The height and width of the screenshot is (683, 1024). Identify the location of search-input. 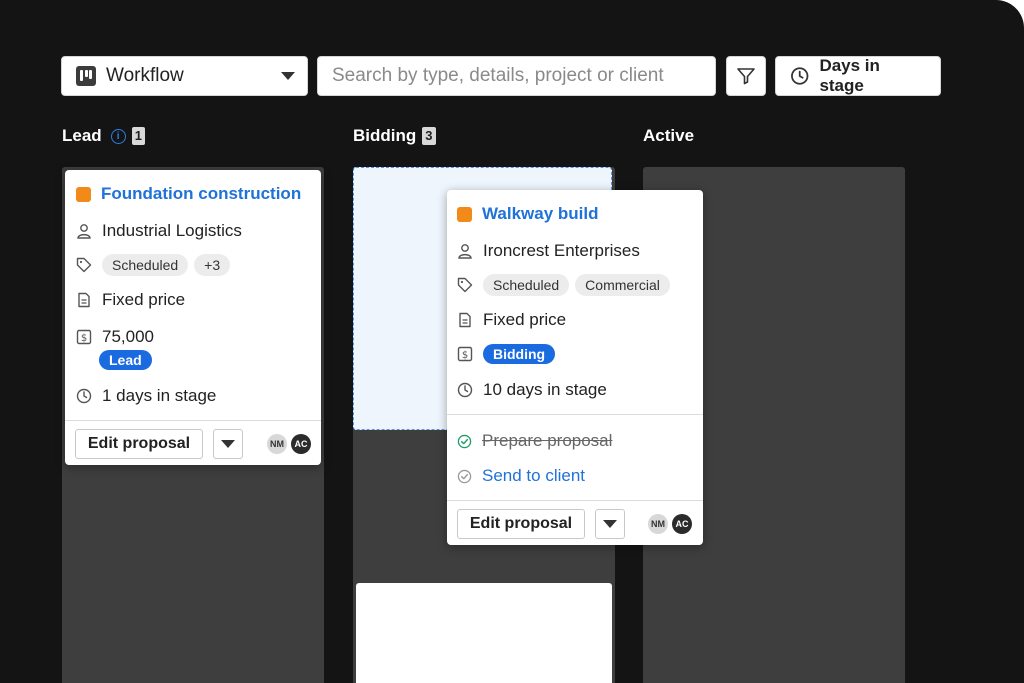
(516, 76).